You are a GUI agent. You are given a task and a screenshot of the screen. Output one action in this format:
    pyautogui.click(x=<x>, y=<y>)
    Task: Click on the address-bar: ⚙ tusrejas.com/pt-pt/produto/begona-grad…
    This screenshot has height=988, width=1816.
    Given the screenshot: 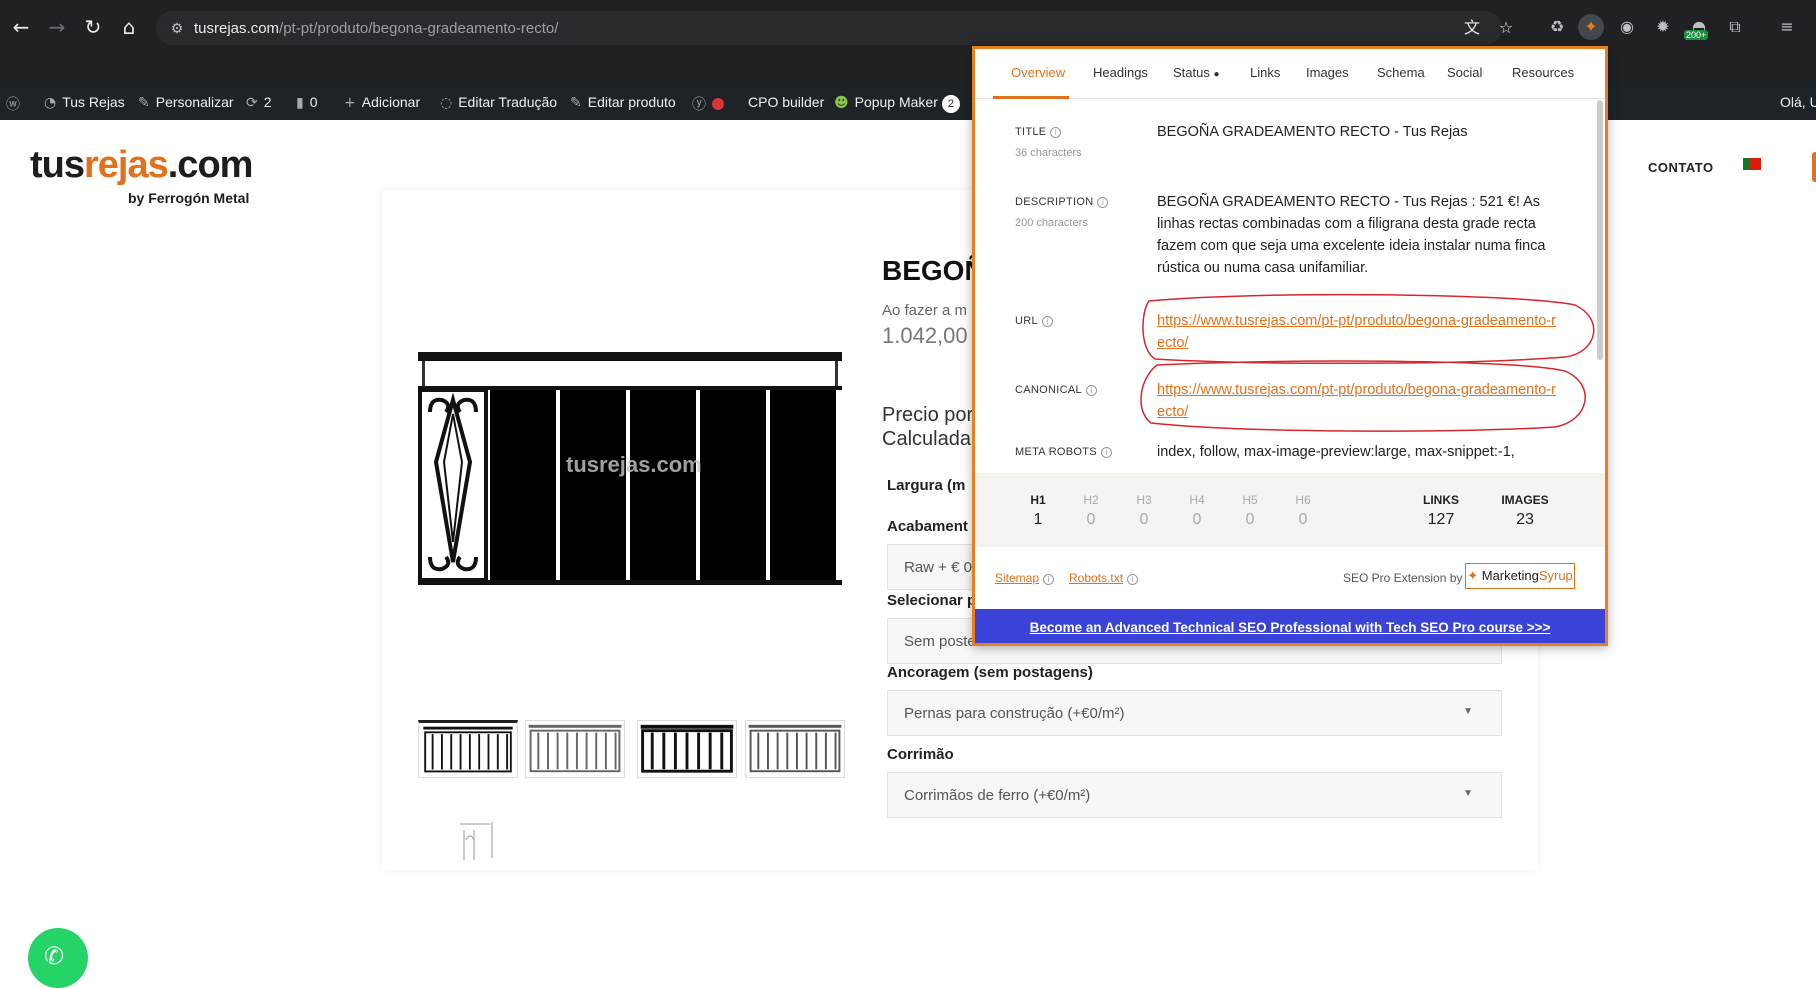 What is the action you would take?
    pyautogui.click(x=834, y=28)
    